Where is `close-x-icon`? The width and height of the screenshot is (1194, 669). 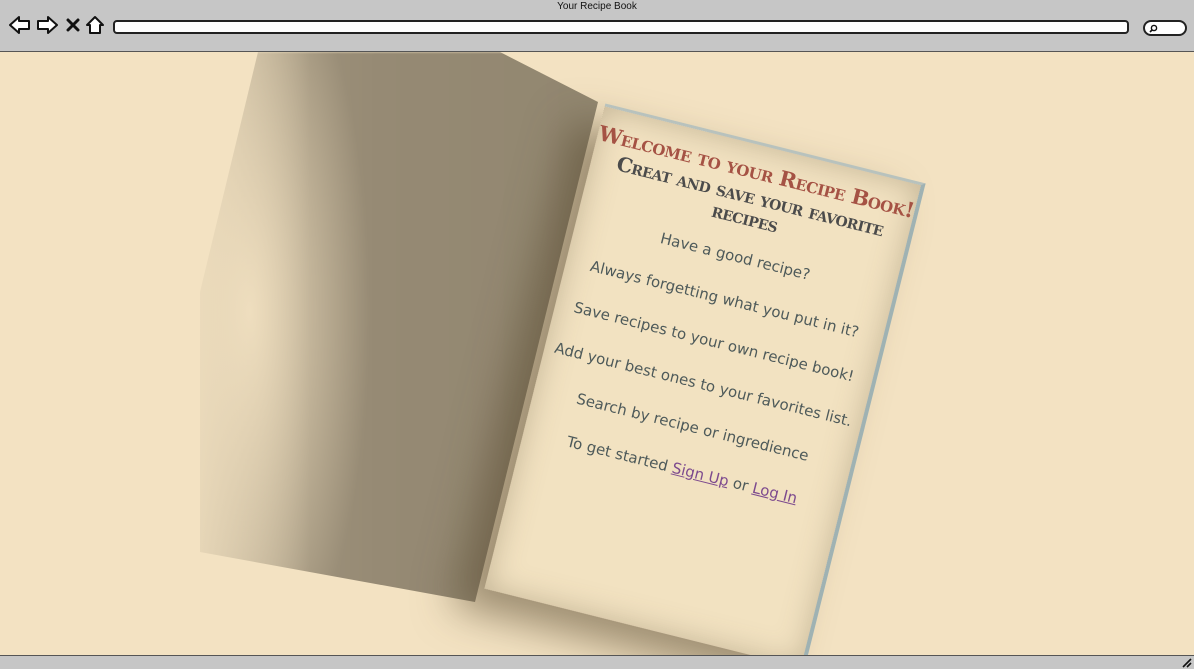
close-x-icon is located at coordinates (73, 25).